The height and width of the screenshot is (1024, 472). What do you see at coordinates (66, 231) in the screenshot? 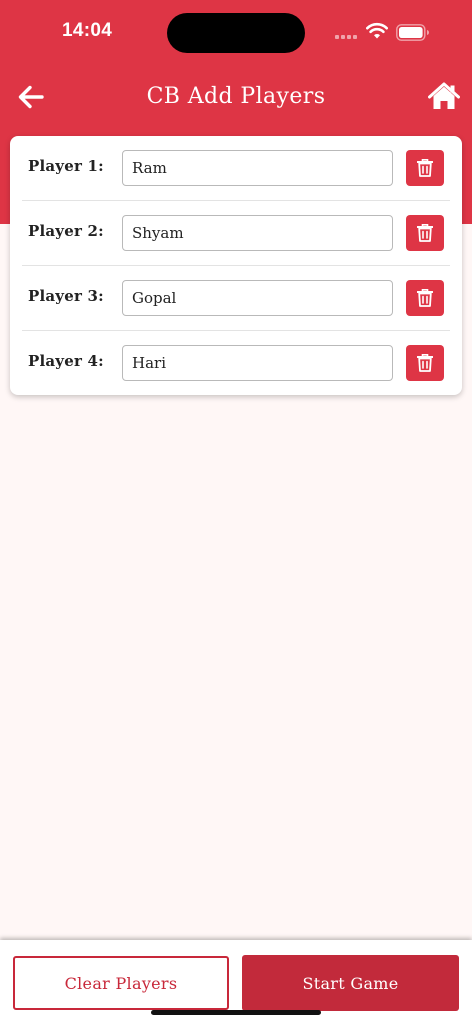
I see `player-label: Player 2:` at bounding box center [66, 231].